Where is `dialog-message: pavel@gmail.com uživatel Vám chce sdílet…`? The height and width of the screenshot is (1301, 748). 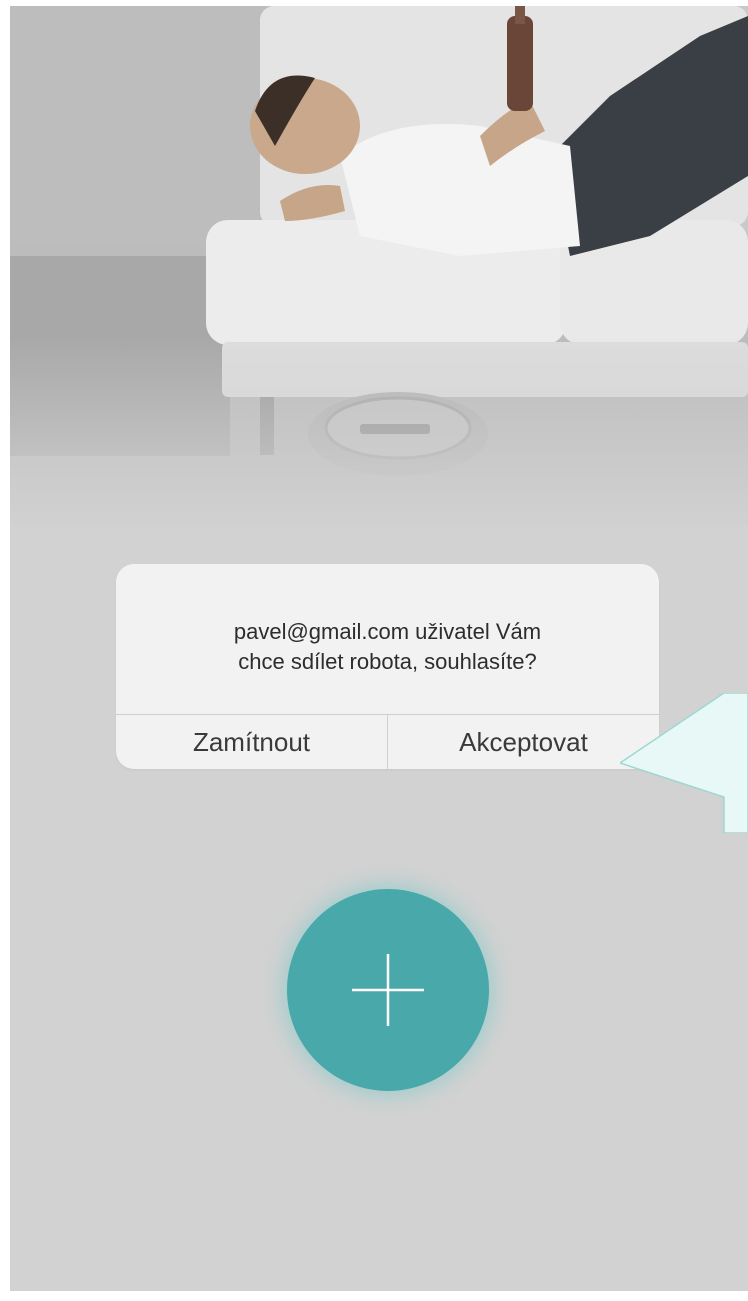
dialog-message: pavel@gmail.com uživatel Vám chce sdílet… is located at coordinates (387, 639).